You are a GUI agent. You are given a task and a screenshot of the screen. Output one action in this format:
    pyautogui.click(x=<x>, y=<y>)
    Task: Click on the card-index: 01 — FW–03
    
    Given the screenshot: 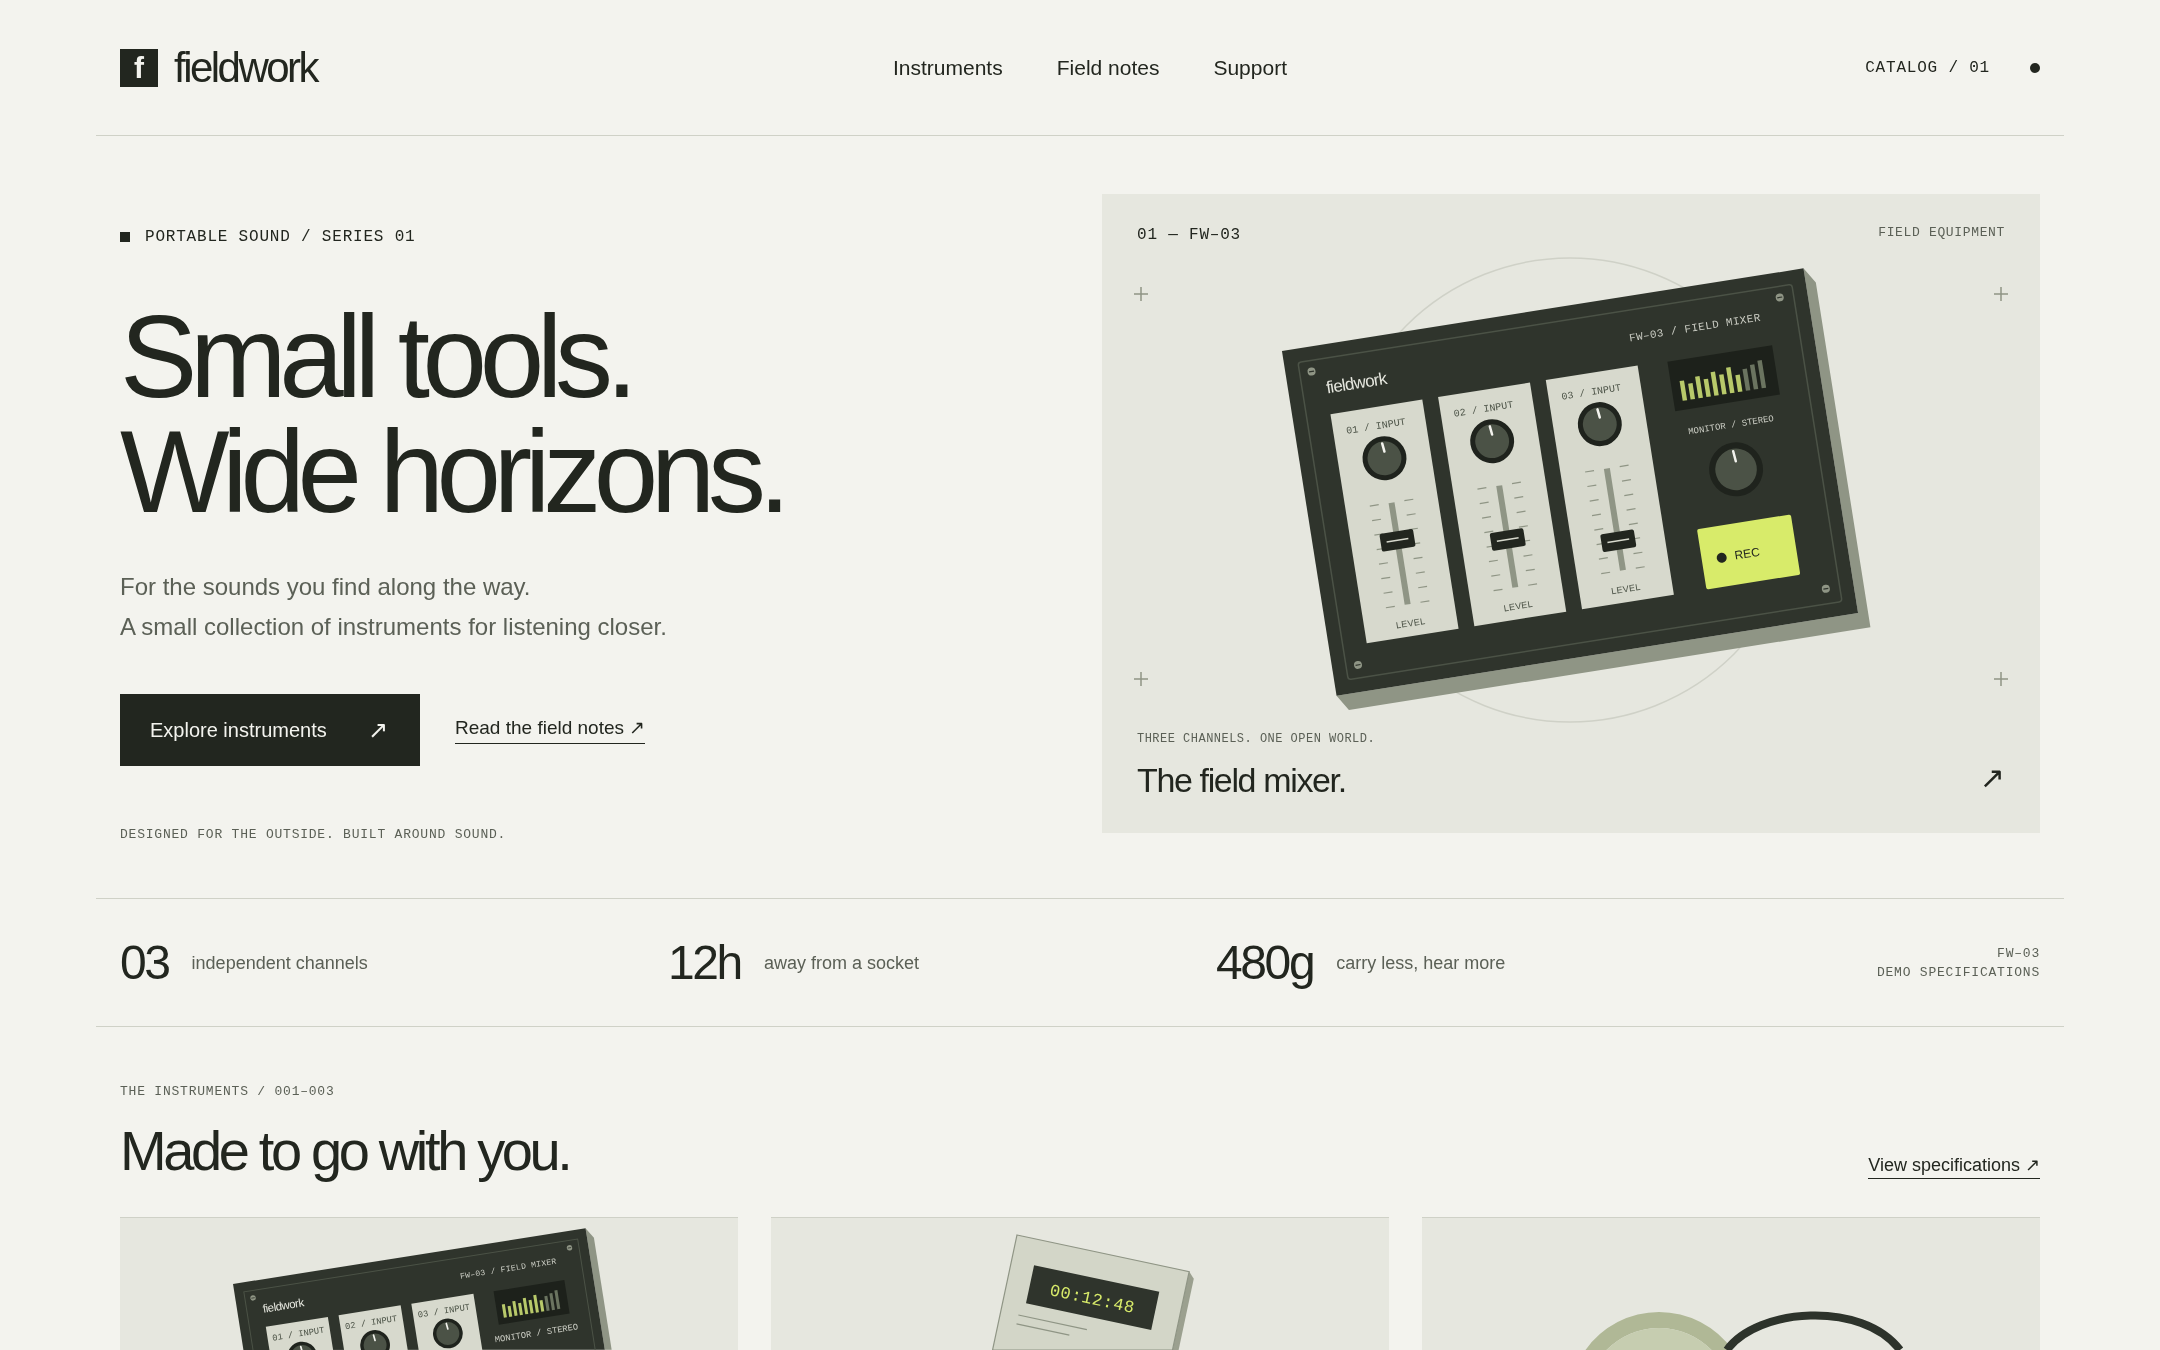 What is the action you would take?
    pyautogui.click(x=1189, y=235)
    